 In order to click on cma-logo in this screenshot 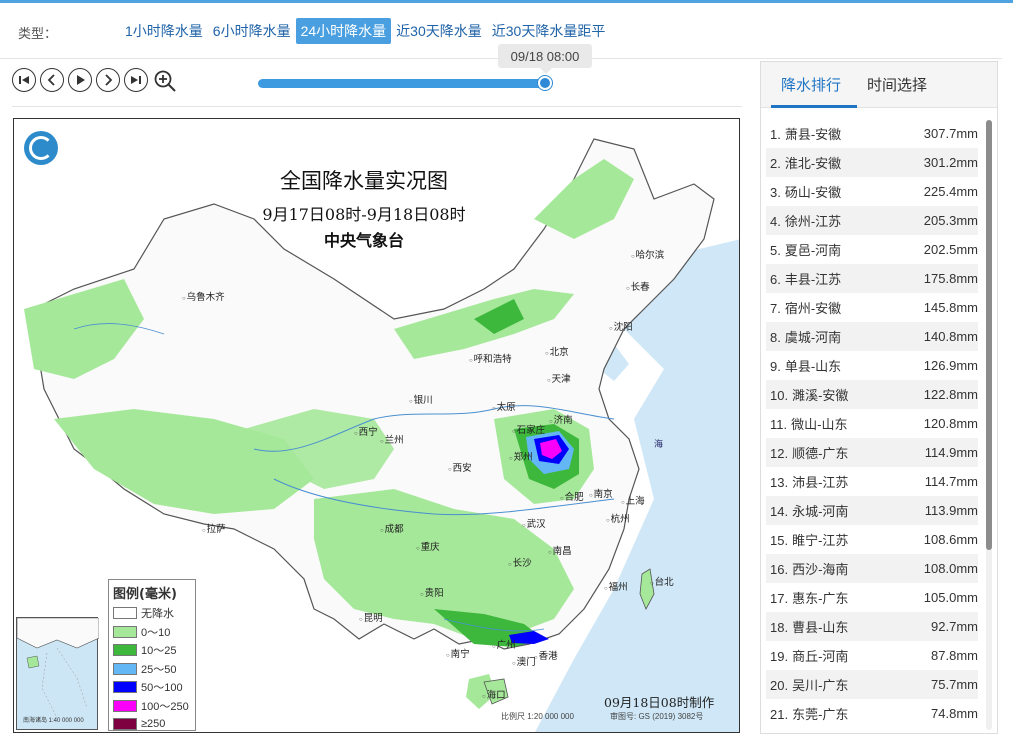, I will do `click(41, 148)`.